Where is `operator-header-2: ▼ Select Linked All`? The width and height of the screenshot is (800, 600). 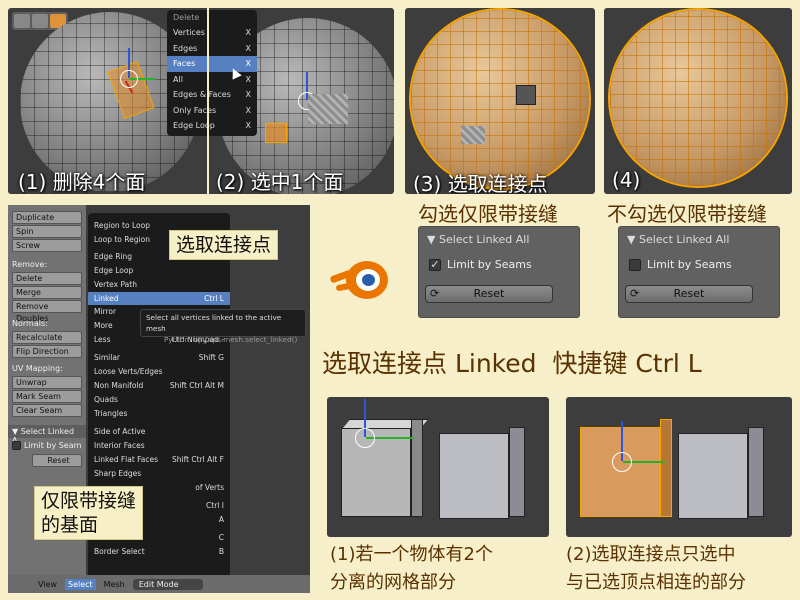
operator-header-2: ▼ Select Linked All is located at coordinates (699, 239).